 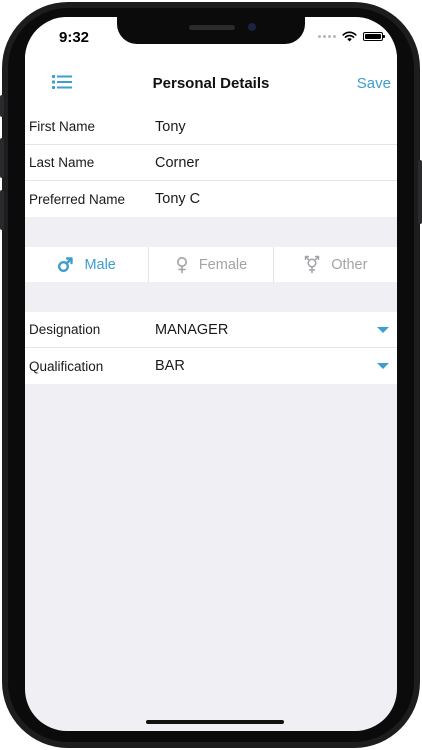 What do you see at coordinates (2, 106) in the screenshot?
I see `mute-switch` at bounding box center [2, 106].